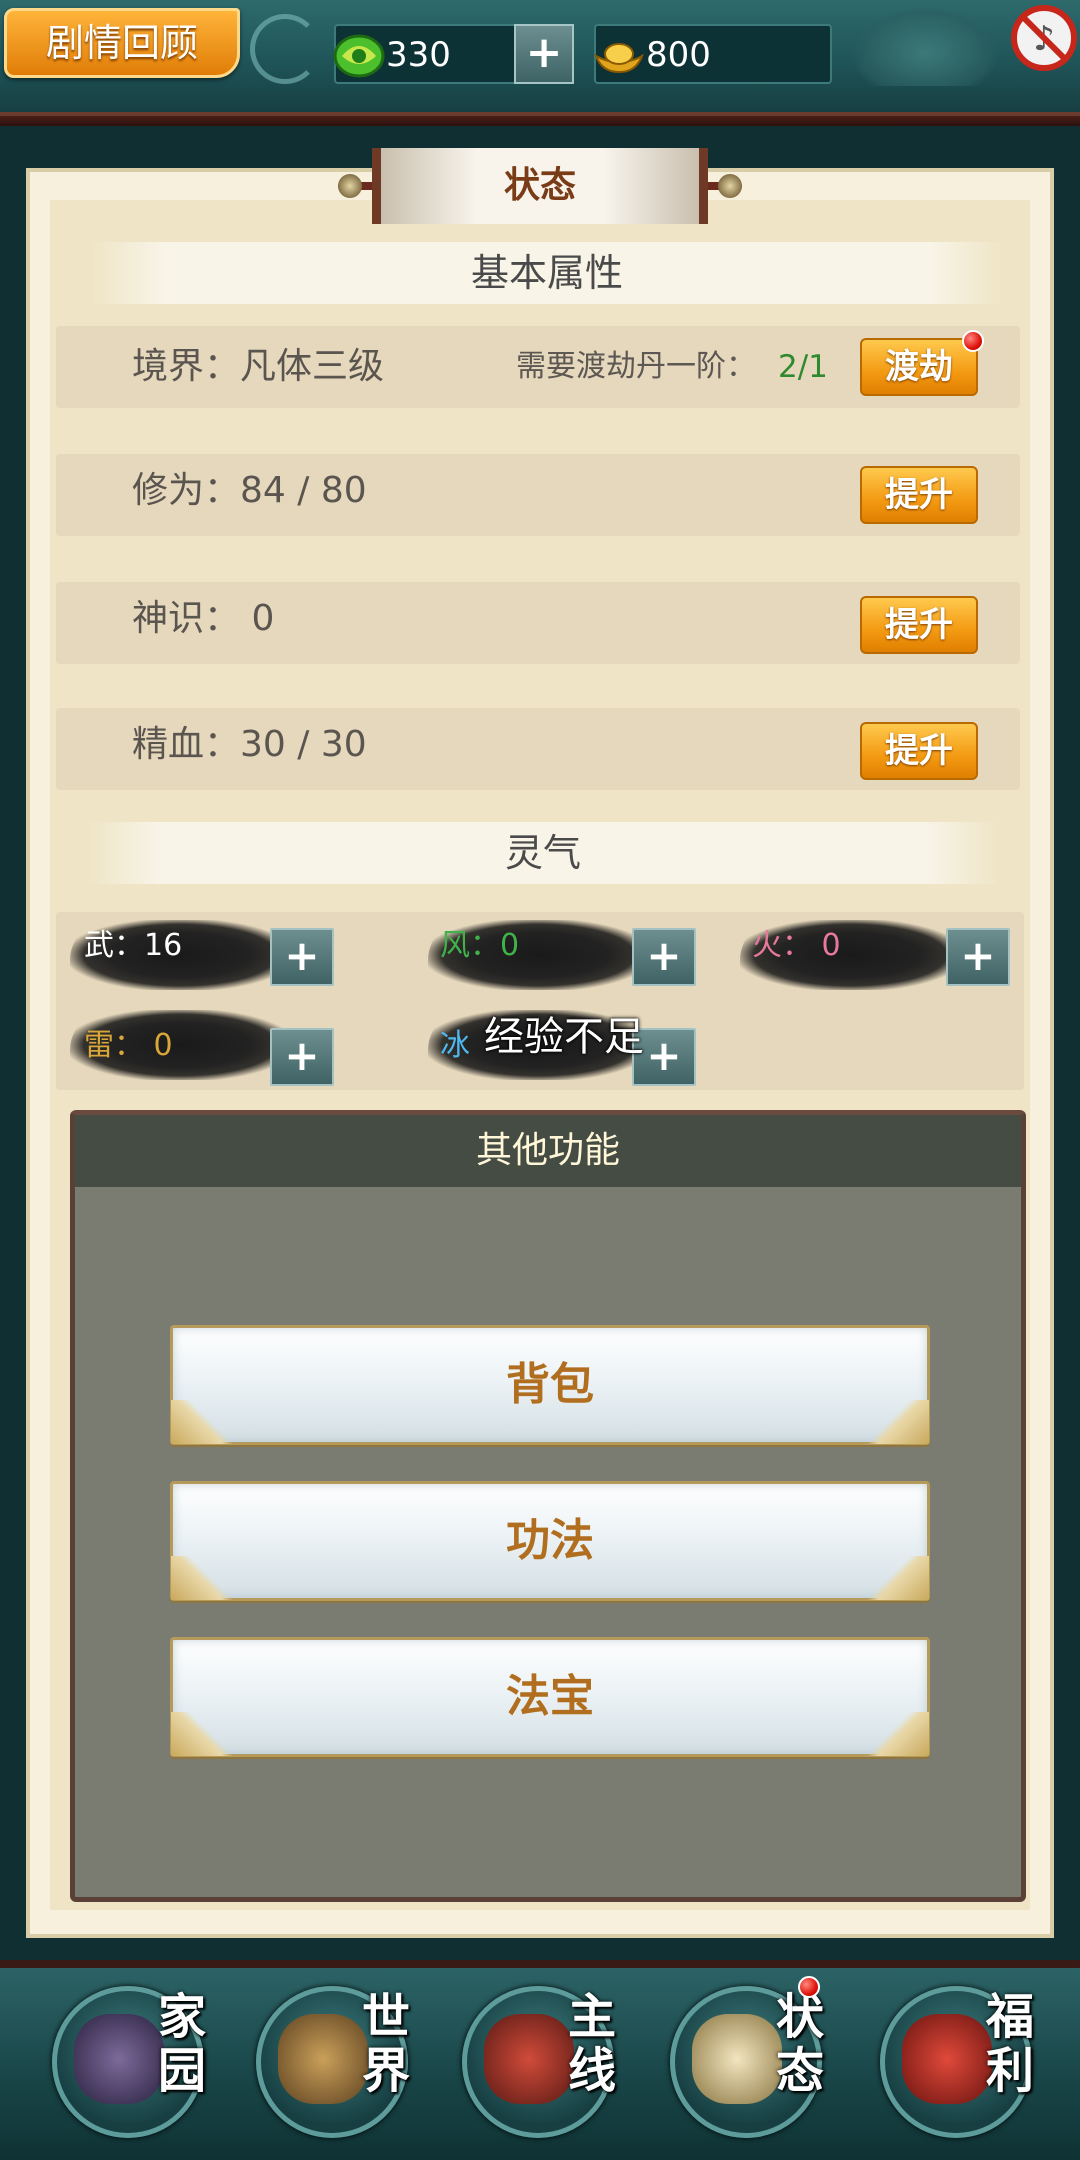 This screenshot has width=1080, height=2160. Describe the element at coordinates (258, 366) in the screenshot. I see `realm-label: 境界：凡体三级` at that location.